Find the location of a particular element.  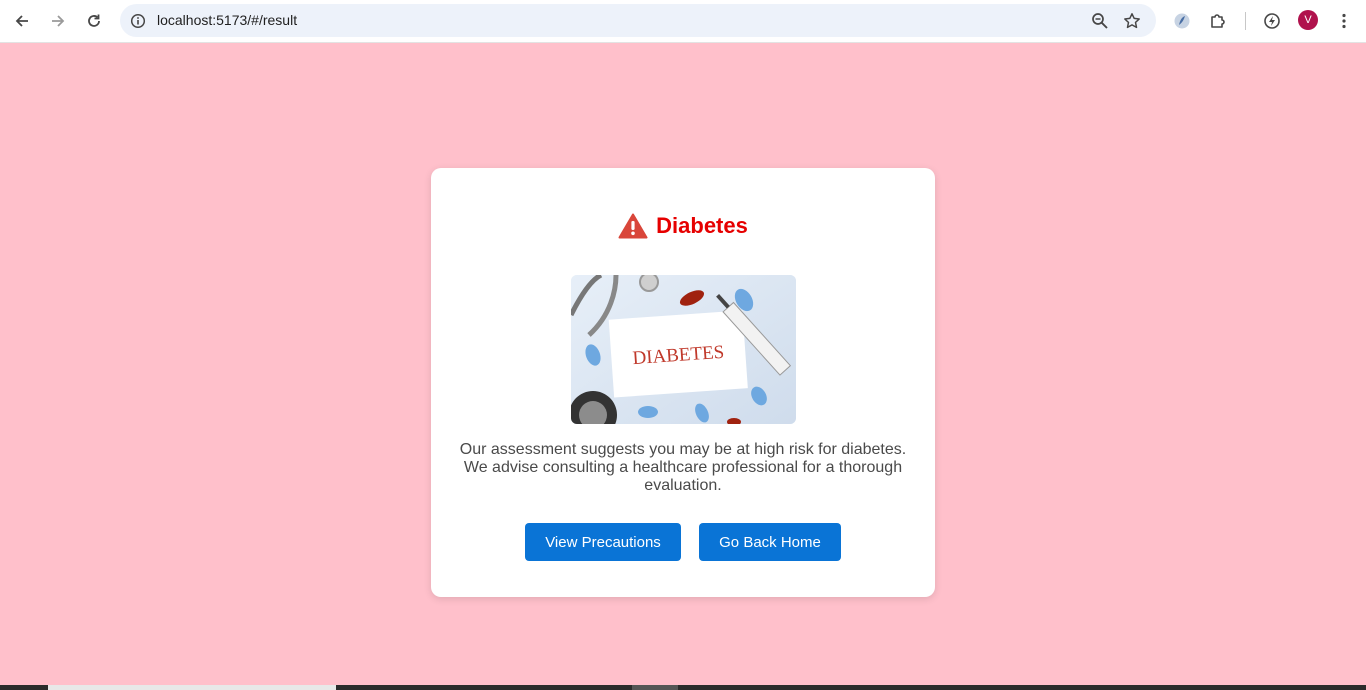

performance-icon is located at coordinates (1272, 21).